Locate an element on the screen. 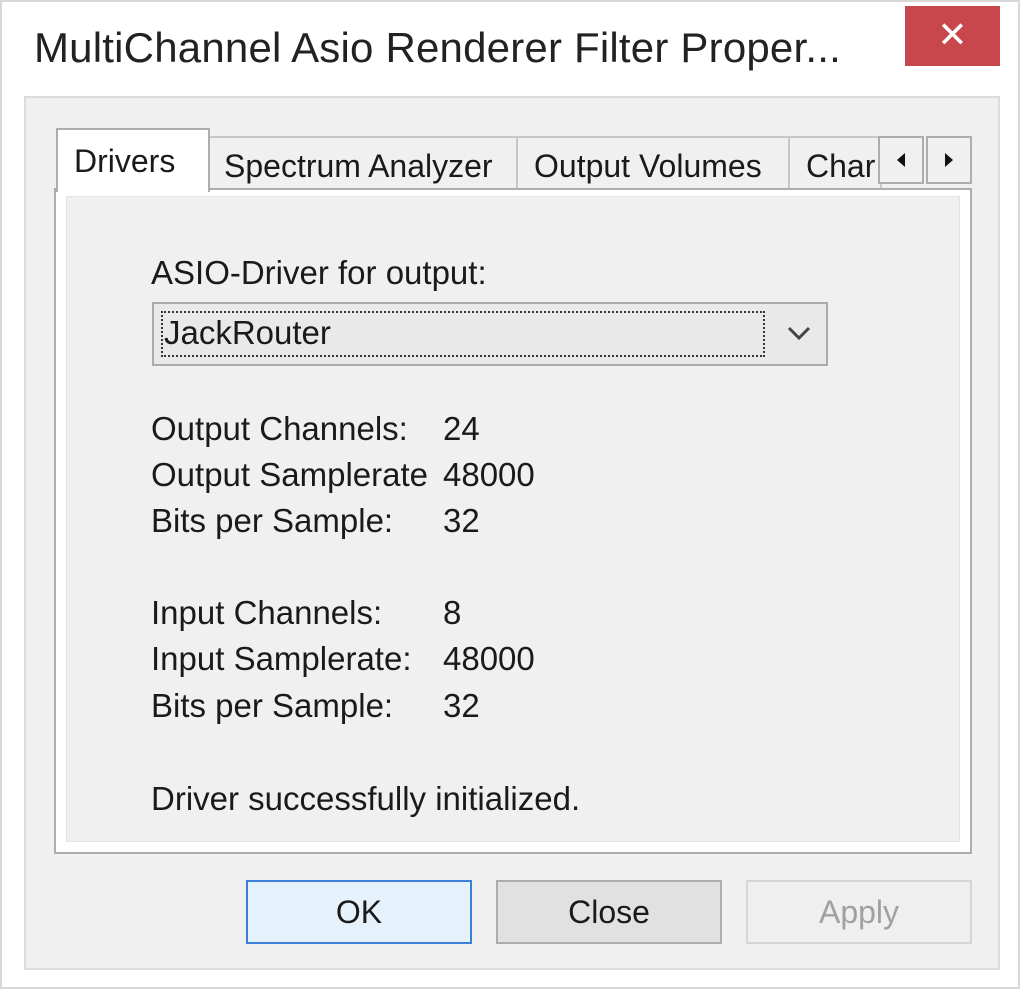  scroll-right-icon is located at coordinates (949, 160).